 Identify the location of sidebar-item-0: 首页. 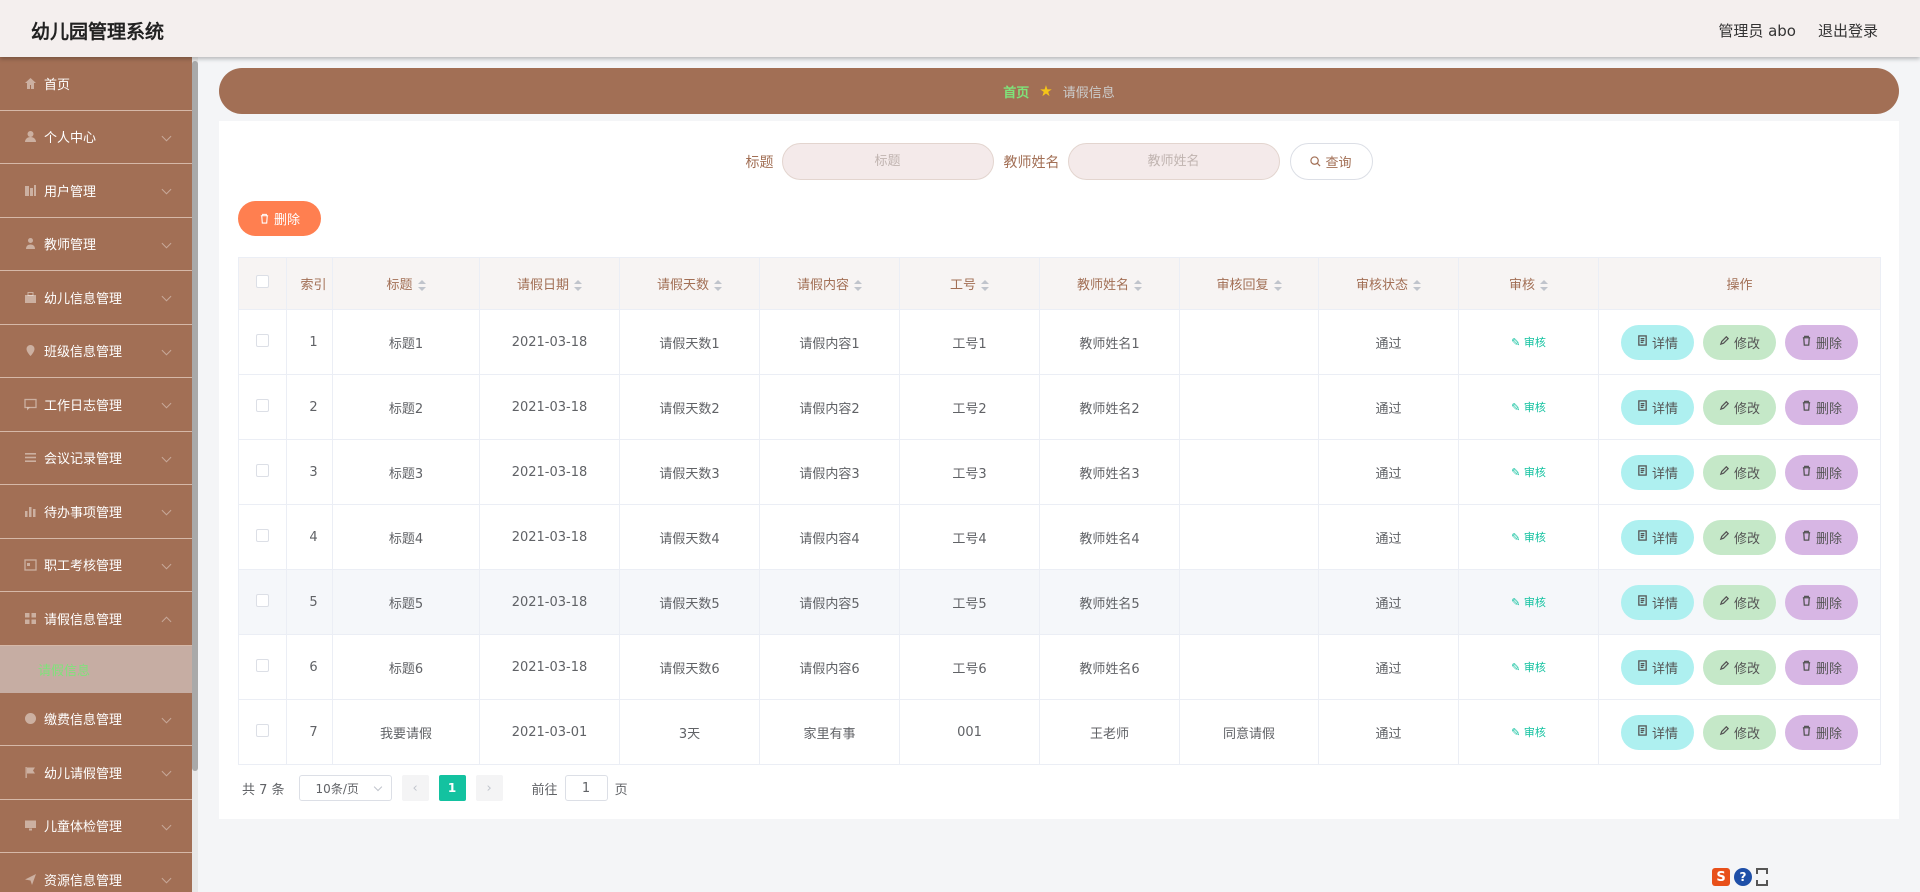
(96, 84).